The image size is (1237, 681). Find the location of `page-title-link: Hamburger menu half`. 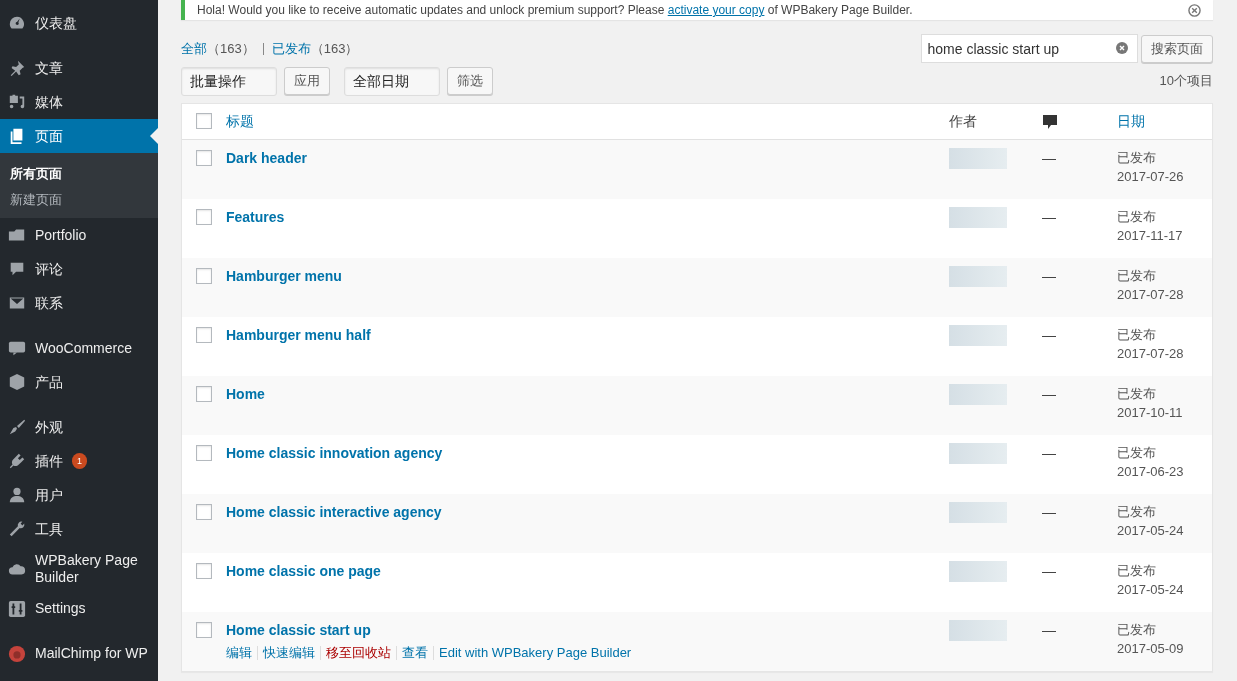

page-title-link: Hamburger menu half is located at coordinates (298, 334).